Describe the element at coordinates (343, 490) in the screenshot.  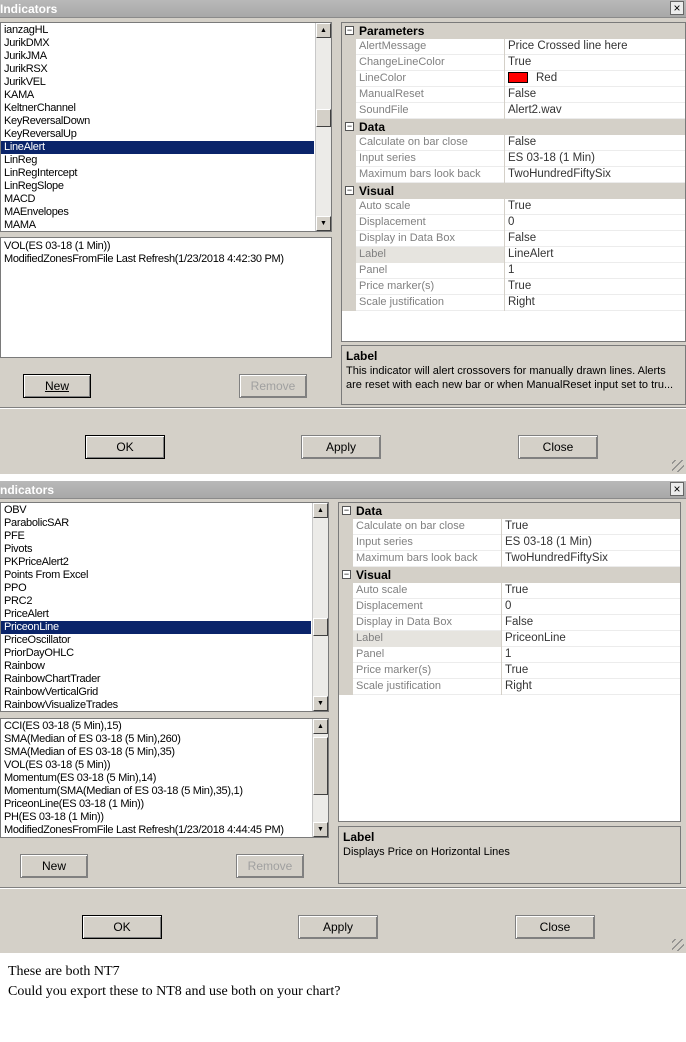
I see `dialog-title-bar: ndicators ×` at that location.